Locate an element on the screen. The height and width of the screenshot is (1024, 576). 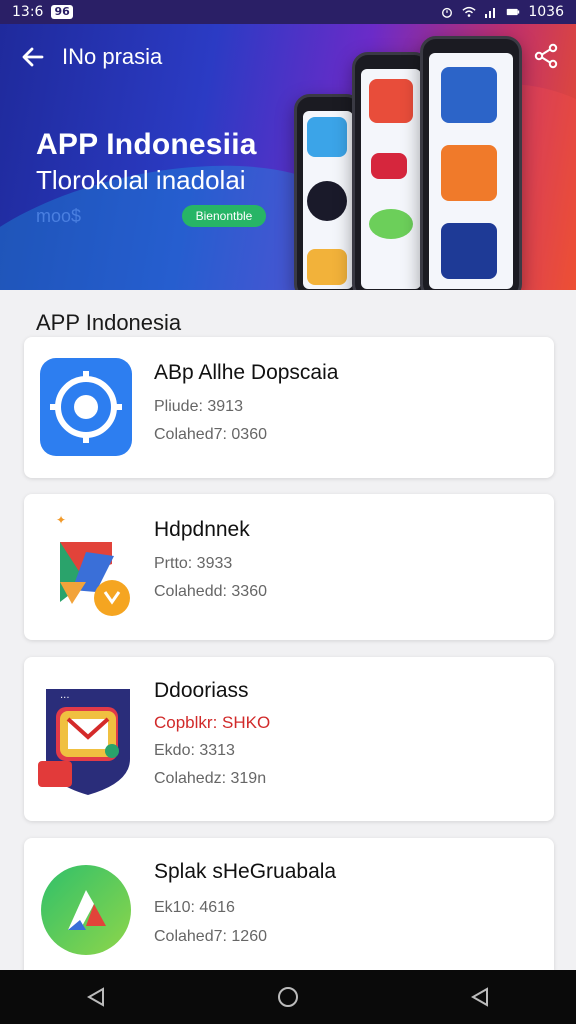
app-card: ✦ Hdpdnnek Prtto: 3933 Colahedd: 3360 is located at coordinates (289, 567).